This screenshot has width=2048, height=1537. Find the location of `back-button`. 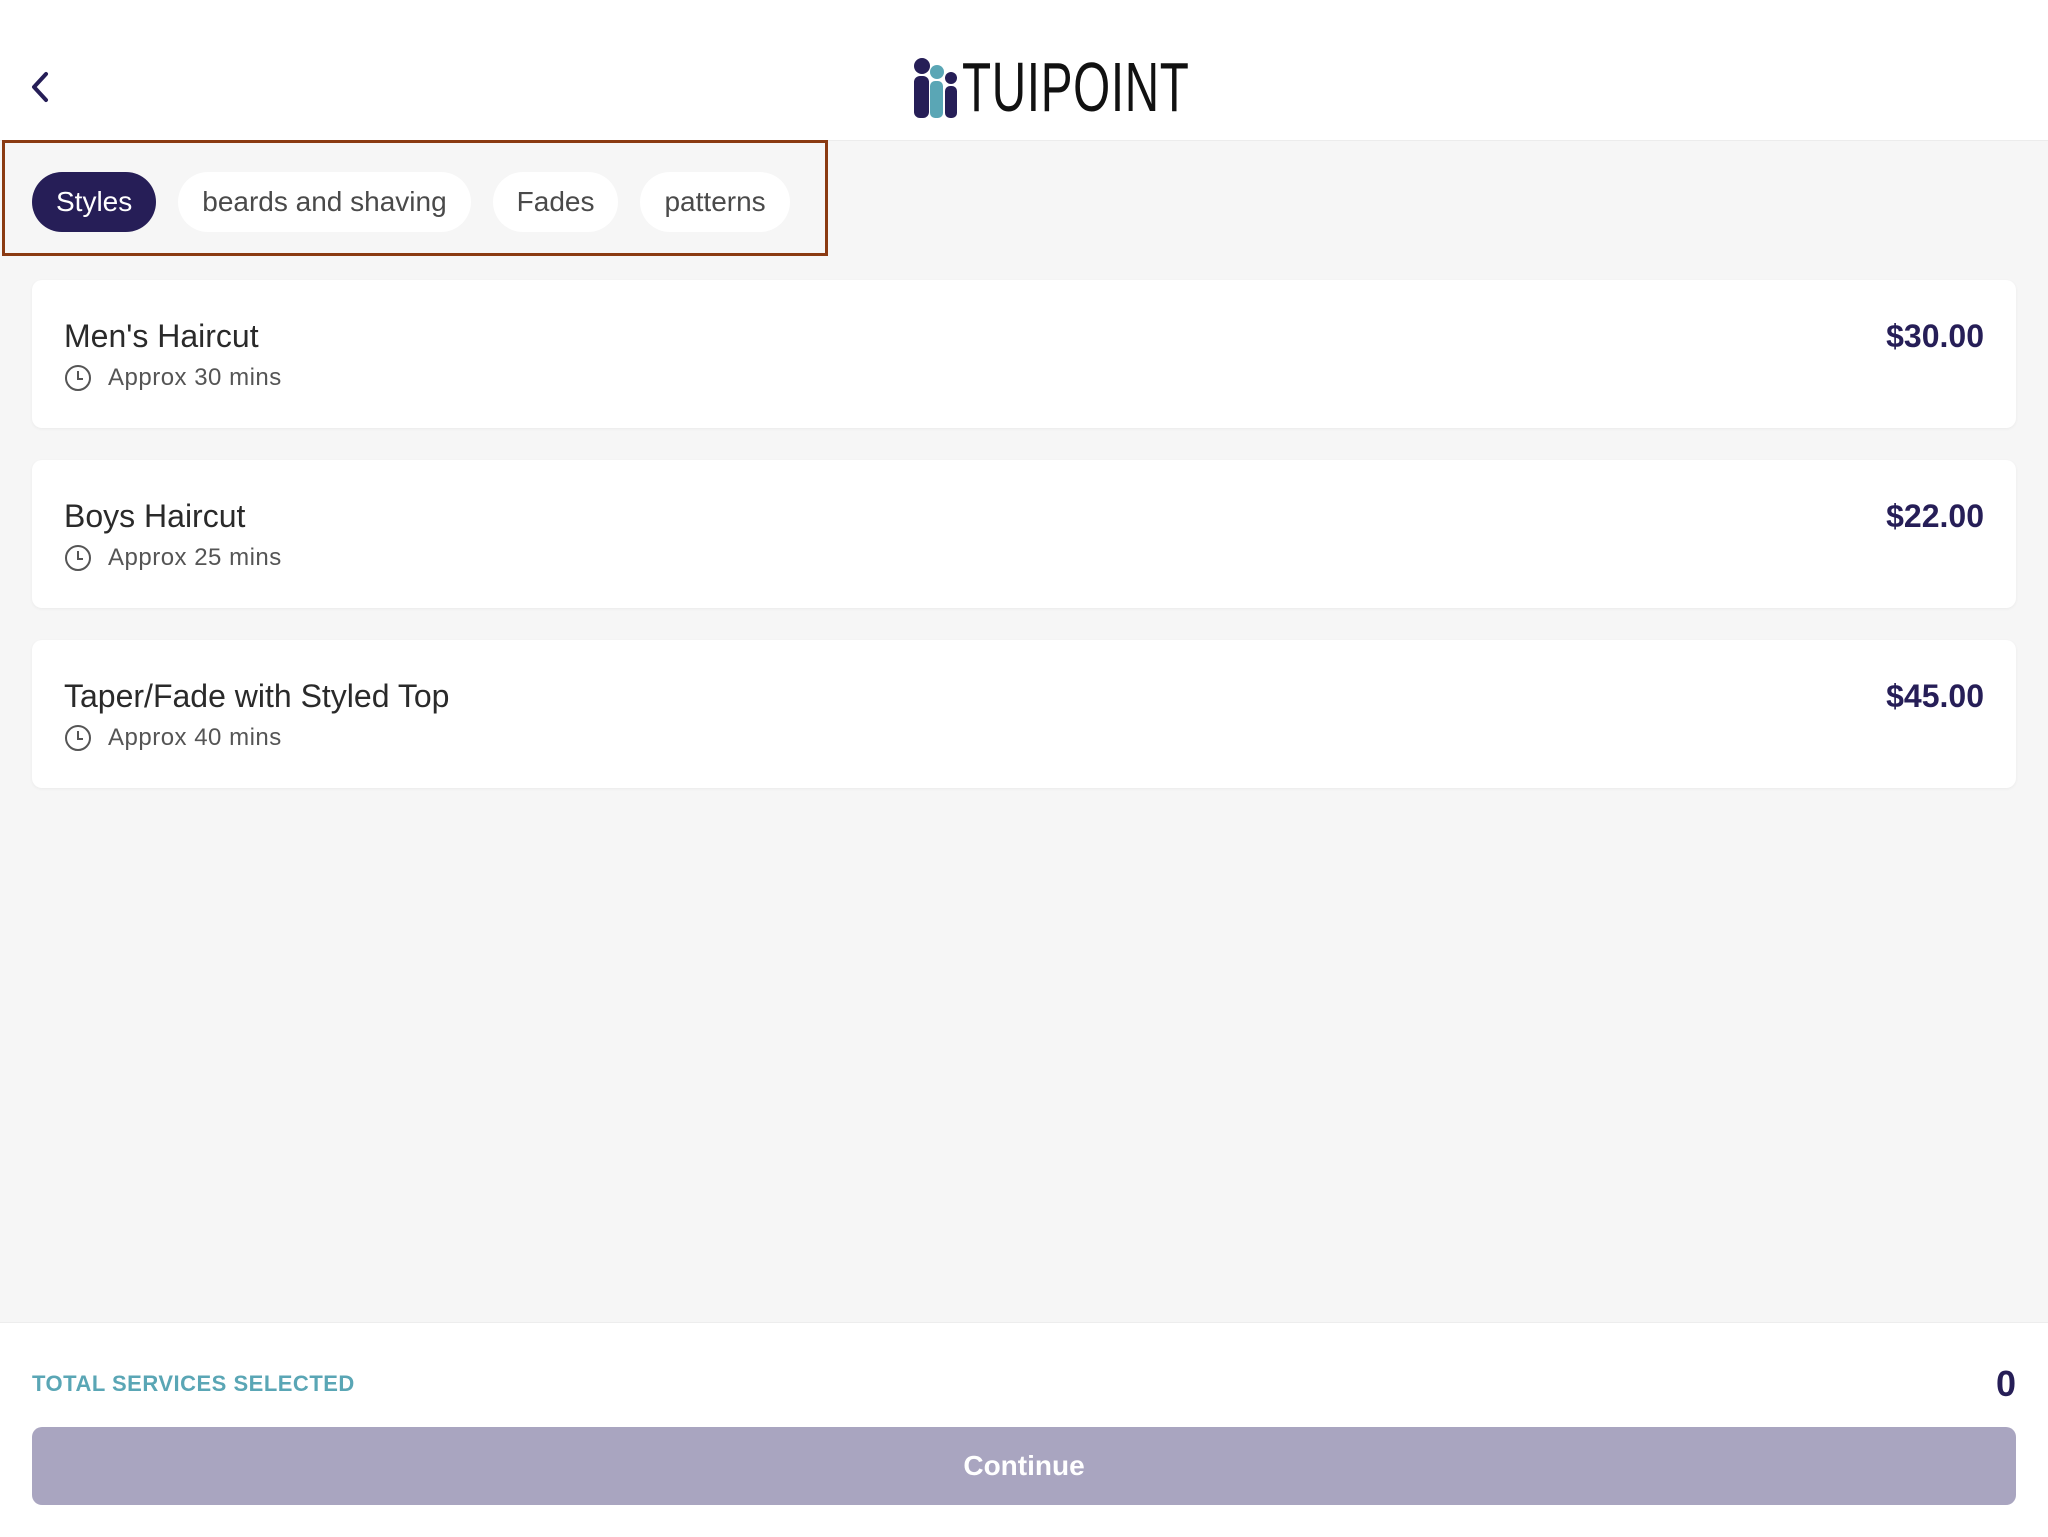

back-button is located at coordinates (40, 87).